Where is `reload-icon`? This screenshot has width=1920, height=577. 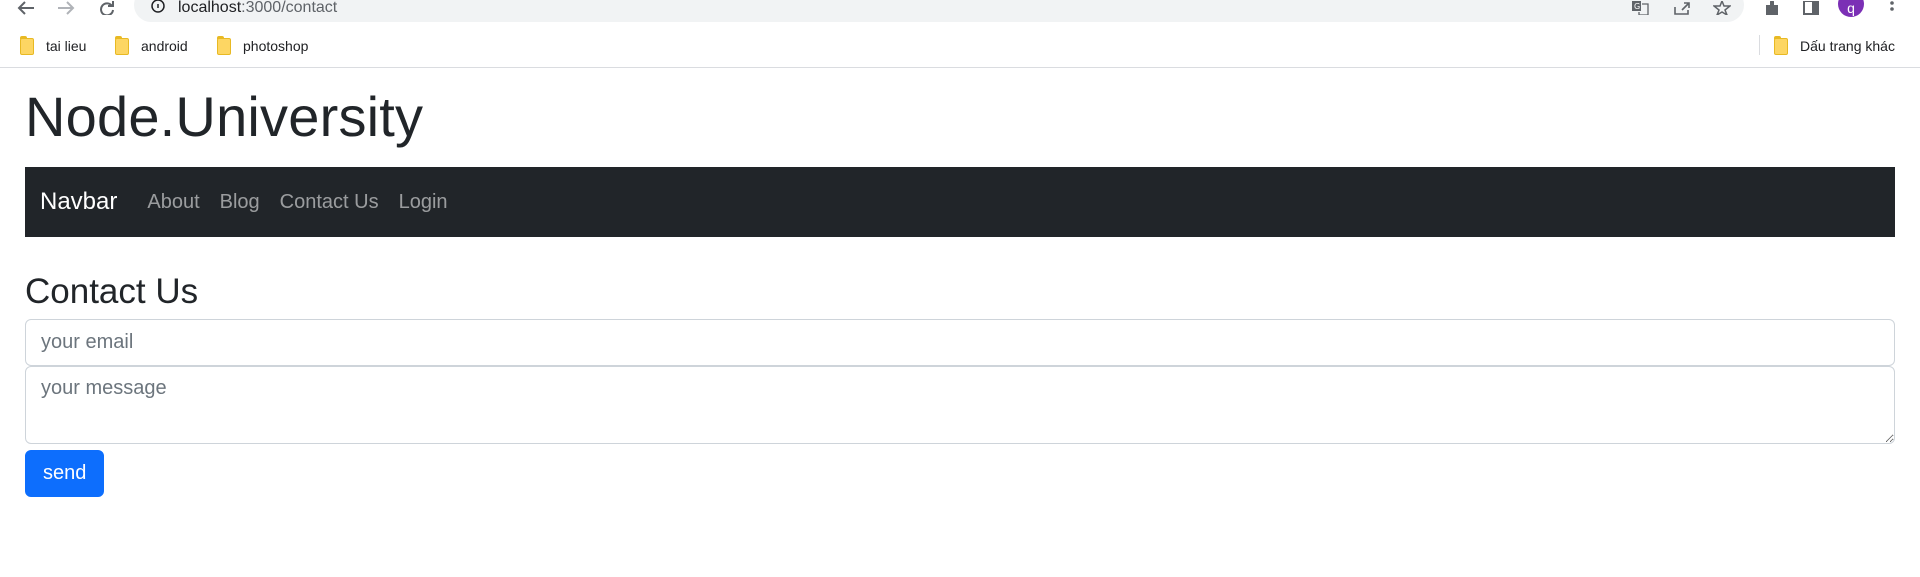 reload-icon is located at coordinates (107, 8).